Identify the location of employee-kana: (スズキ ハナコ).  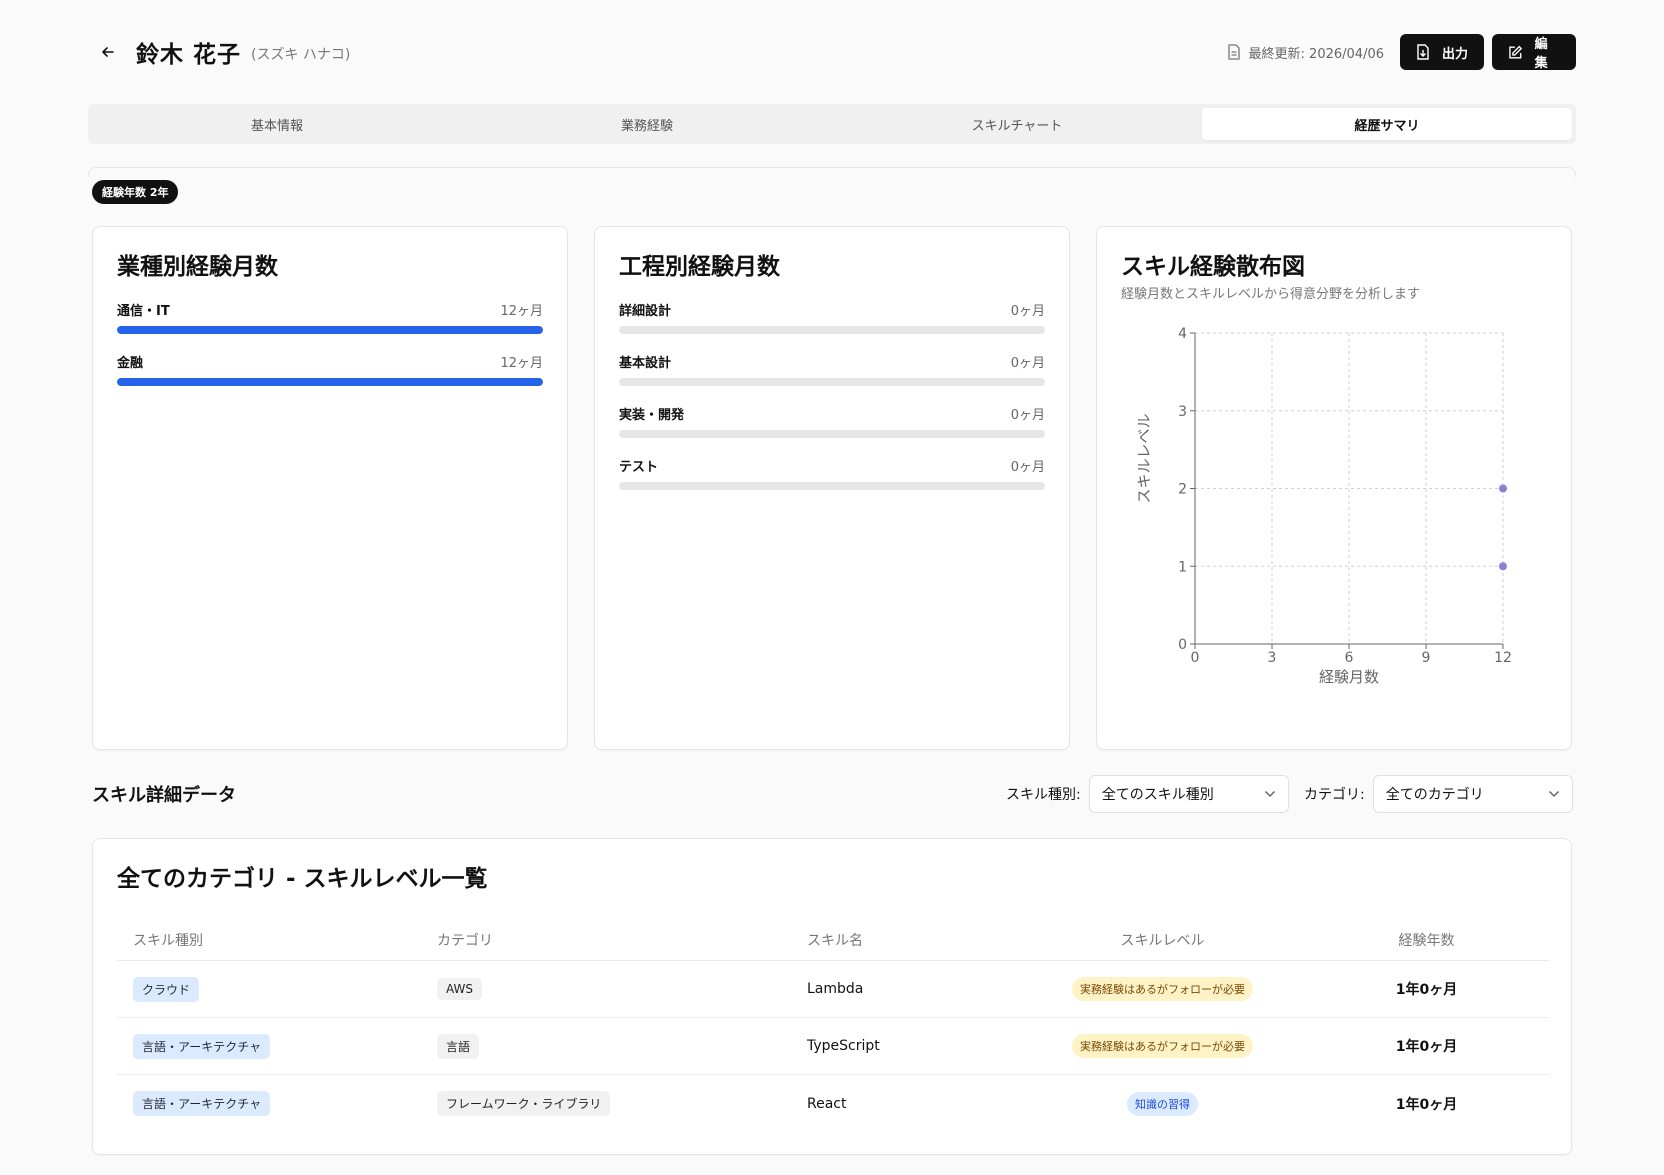
(301, 55).